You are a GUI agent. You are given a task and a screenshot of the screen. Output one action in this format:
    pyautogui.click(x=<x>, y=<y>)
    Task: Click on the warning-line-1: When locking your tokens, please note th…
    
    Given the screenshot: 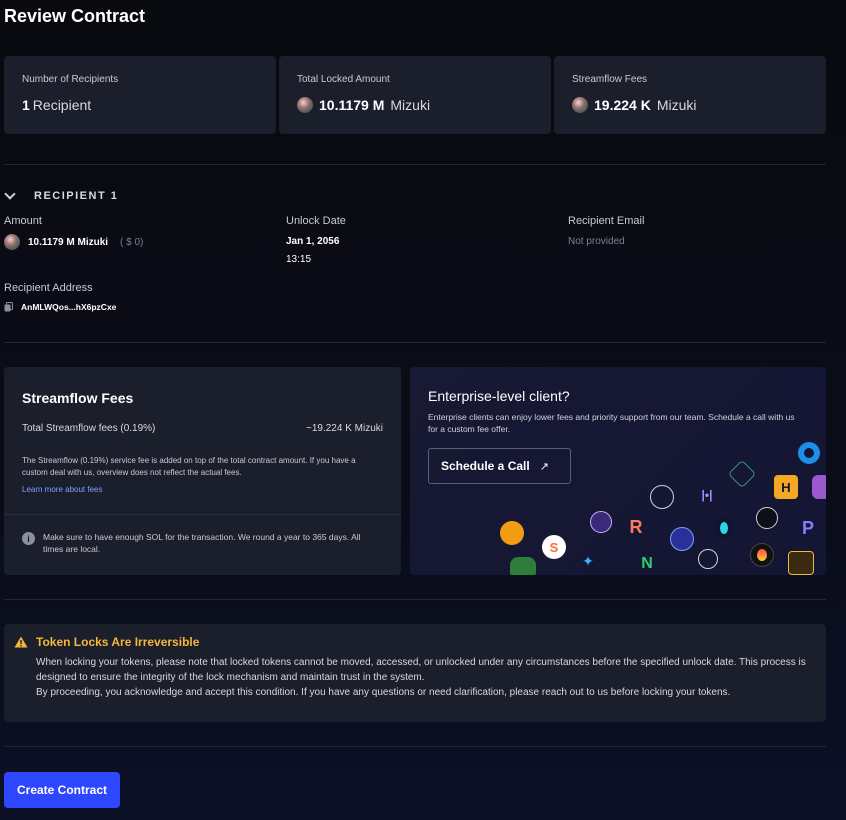 What is the action you would take?
    pyautogui.click(x=421, y=670)
    